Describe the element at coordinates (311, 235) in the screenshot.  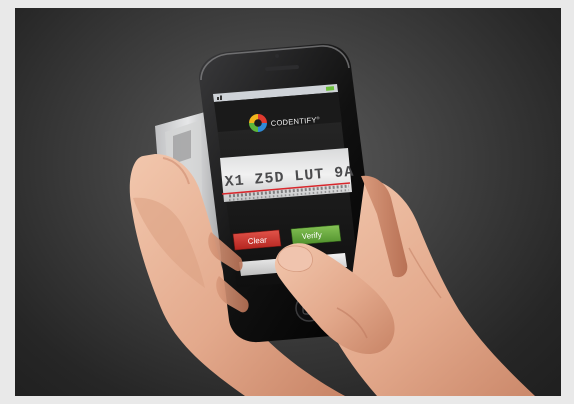
I see `verify-button-label: Verify` at that location.